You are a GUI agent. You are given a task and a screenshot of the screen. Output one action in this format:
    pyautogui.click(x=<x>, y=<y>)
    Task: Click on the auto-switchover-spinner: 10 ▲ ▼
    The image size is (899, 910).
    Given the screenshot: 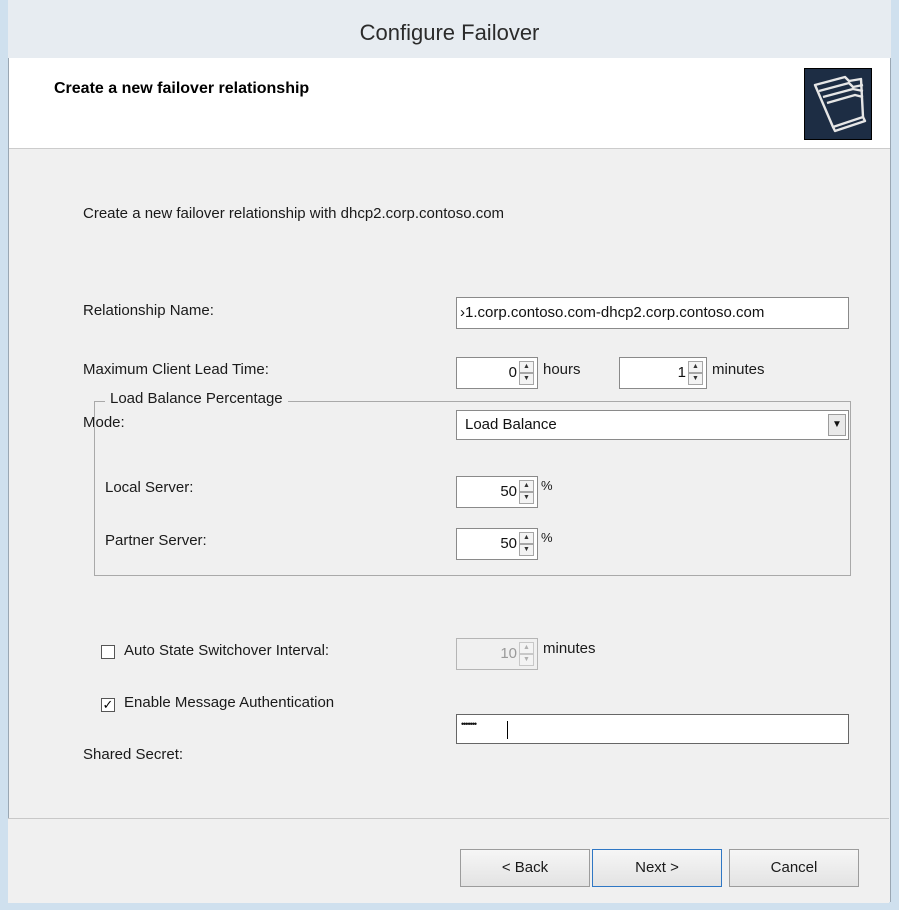 What is the action you would take?
    pyautogui.click(x=497, y=654)
    